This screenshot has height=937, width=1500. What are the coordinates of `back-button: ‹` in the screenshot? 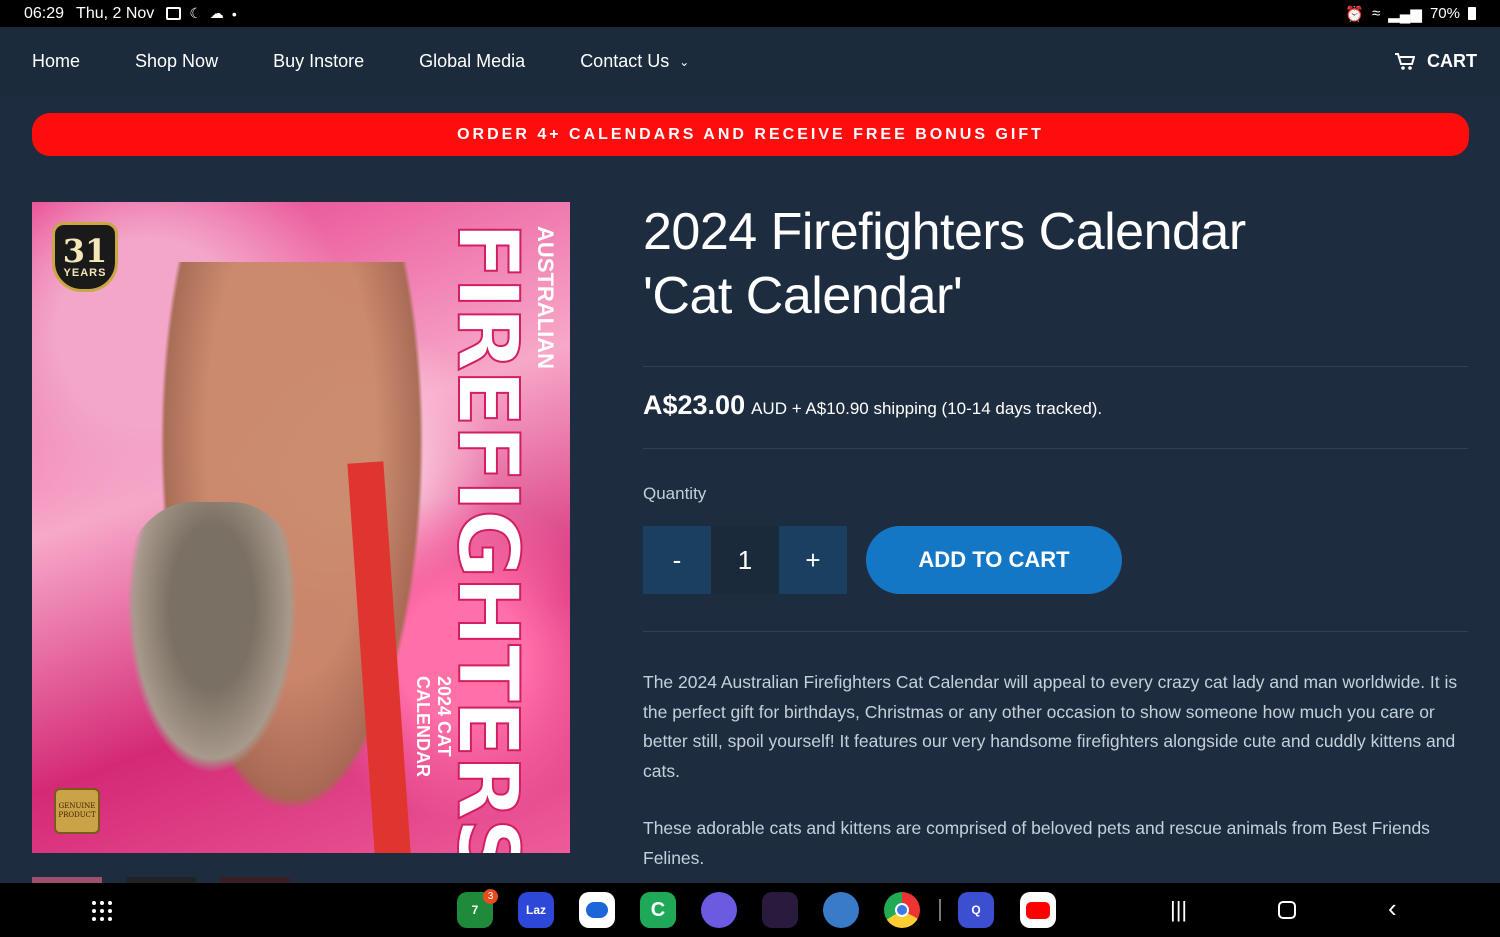 It's located at (1392, 908).